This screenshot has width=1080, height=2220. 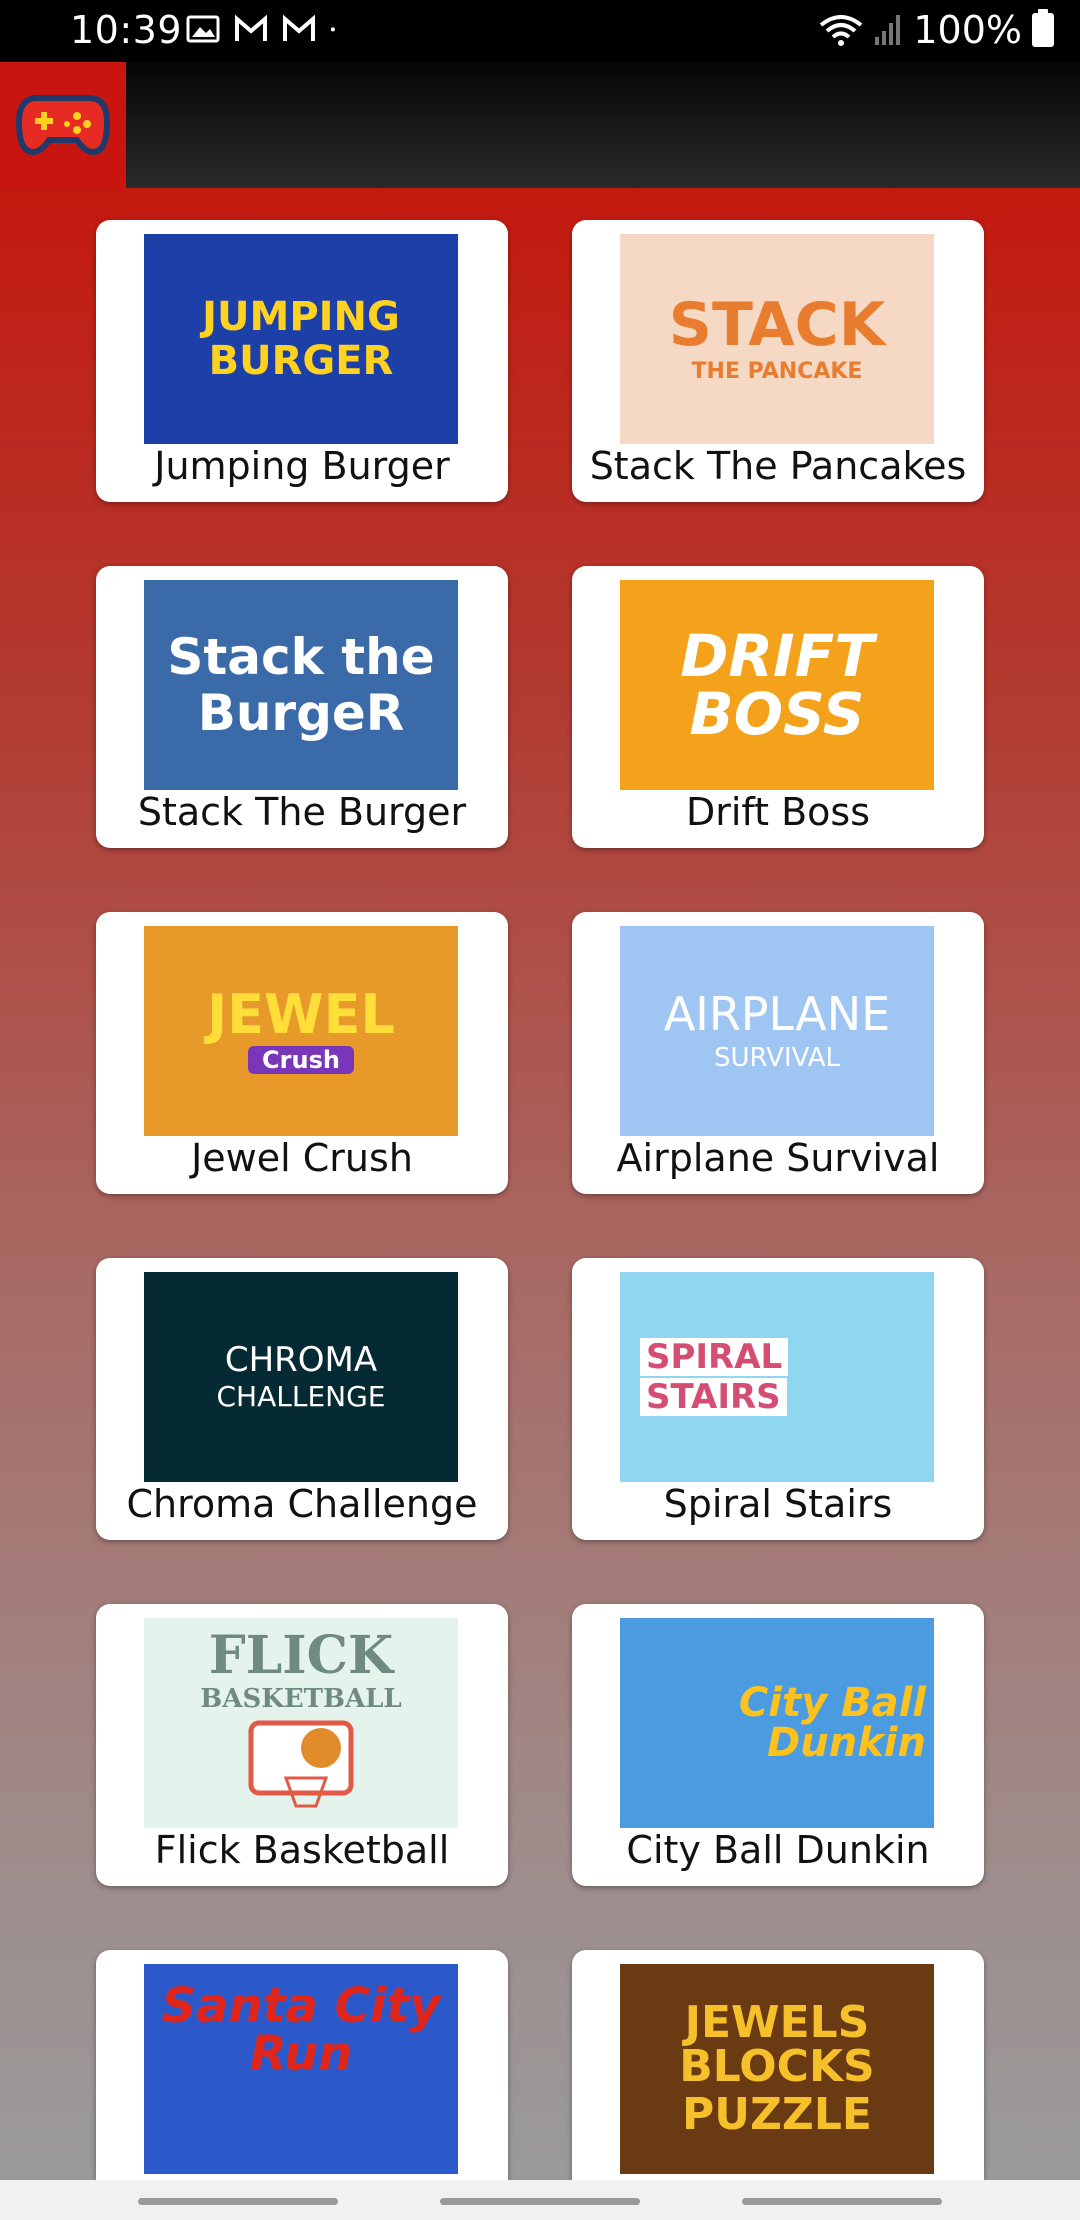 What do you see at coordinates (301, 1699) in the screenshot?
I see `thumb-text: BASKETBALL` at bounding box center [301, 1699].